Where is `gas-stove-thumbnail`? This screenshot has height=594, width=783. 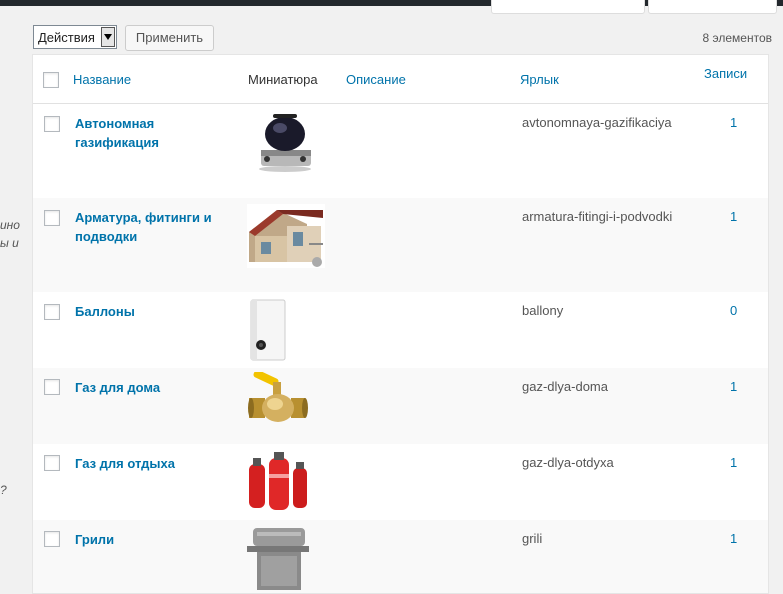 gas-stove-thumbnail is located at coordinates (285, 143).